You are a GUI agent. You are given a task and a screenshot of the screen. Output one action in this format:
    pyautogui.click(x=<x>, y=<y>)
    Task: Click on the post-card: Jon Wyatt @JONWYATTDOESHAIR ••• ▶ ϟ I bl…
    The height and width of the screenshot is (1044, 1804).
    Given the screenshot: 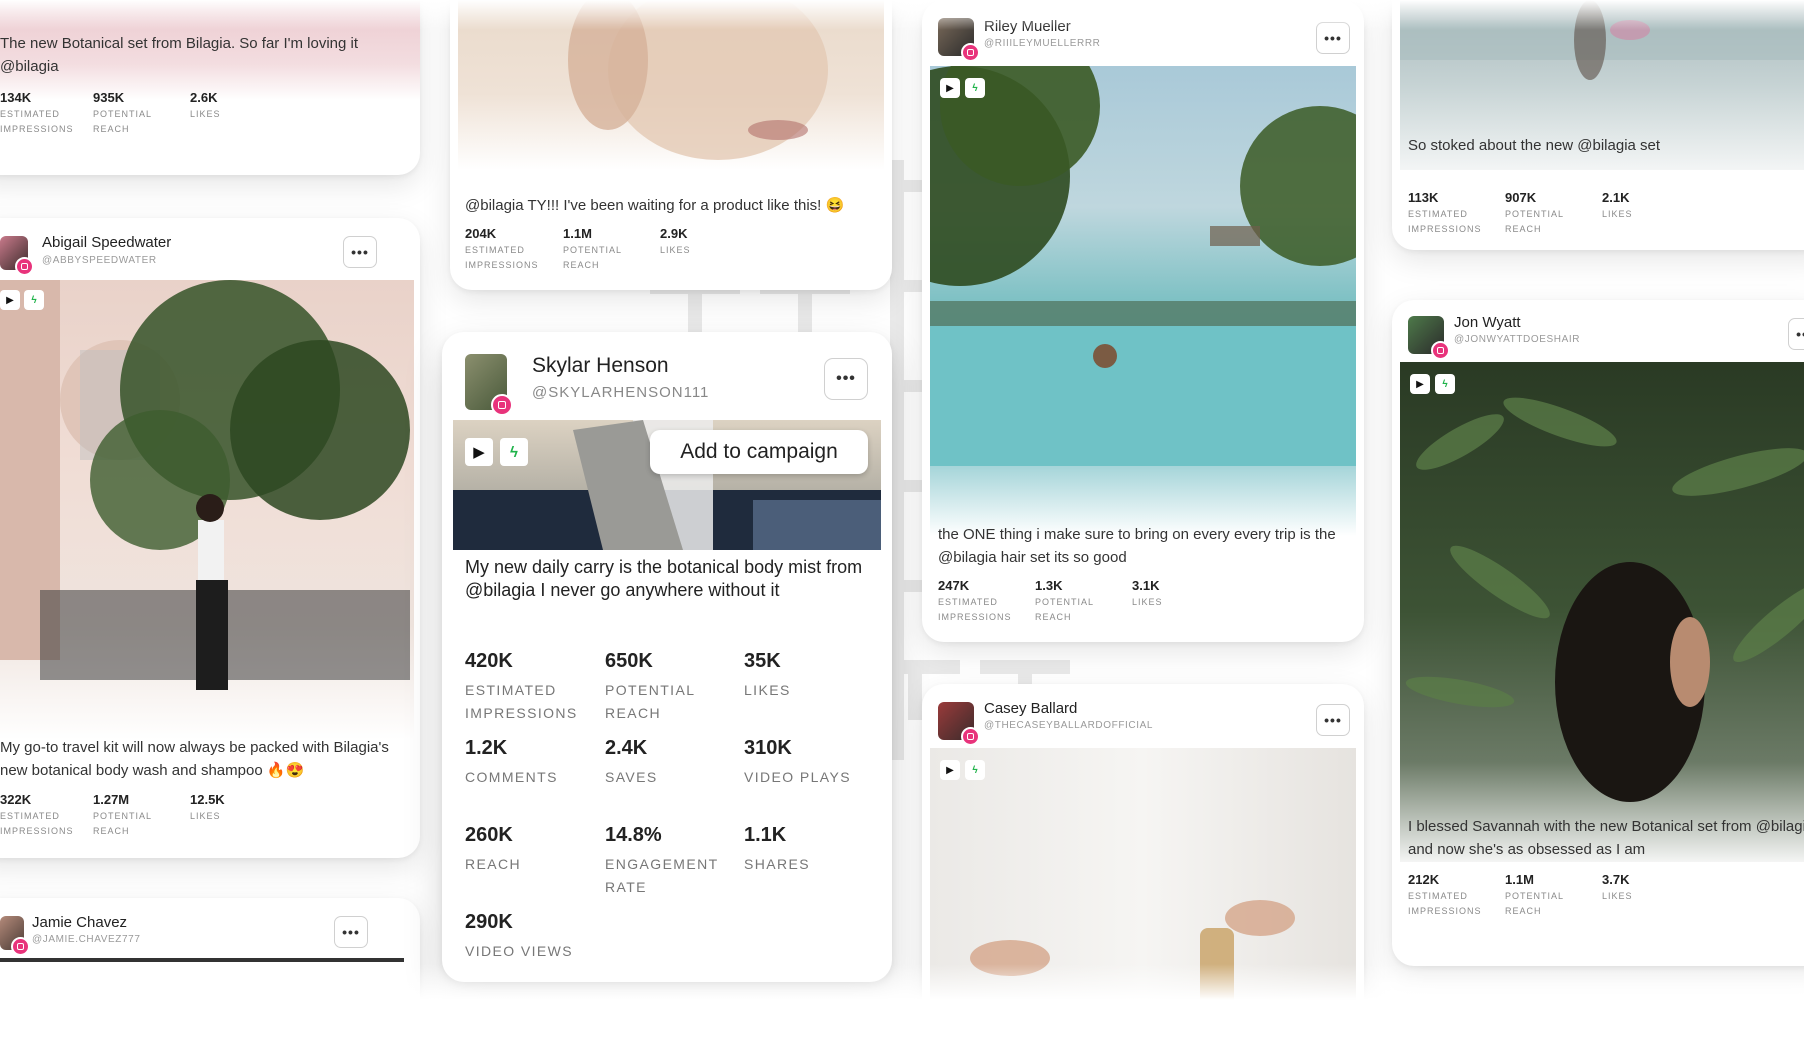 What is the action you would take?
    pyautogui.click(x=1598, y=633)
    